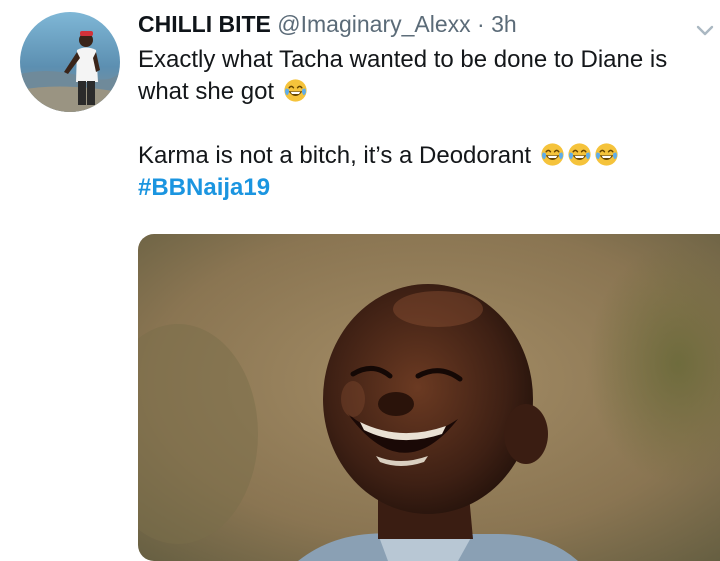 Image resolution: width=720 pixels, height=561 pixels. What do you see at coordinates (373, 24) in the screenshot?
I see `user-handle: @Imaginary_Alexx` at bounding box center [373, 24].